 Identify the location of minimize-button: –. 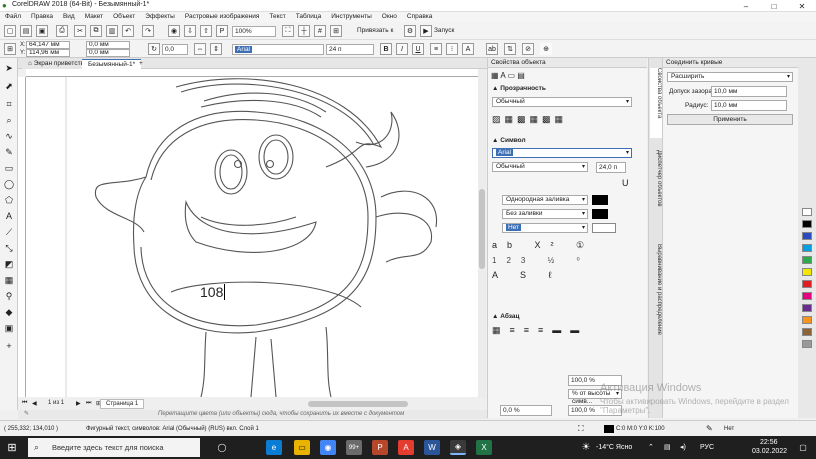
(746, 6).